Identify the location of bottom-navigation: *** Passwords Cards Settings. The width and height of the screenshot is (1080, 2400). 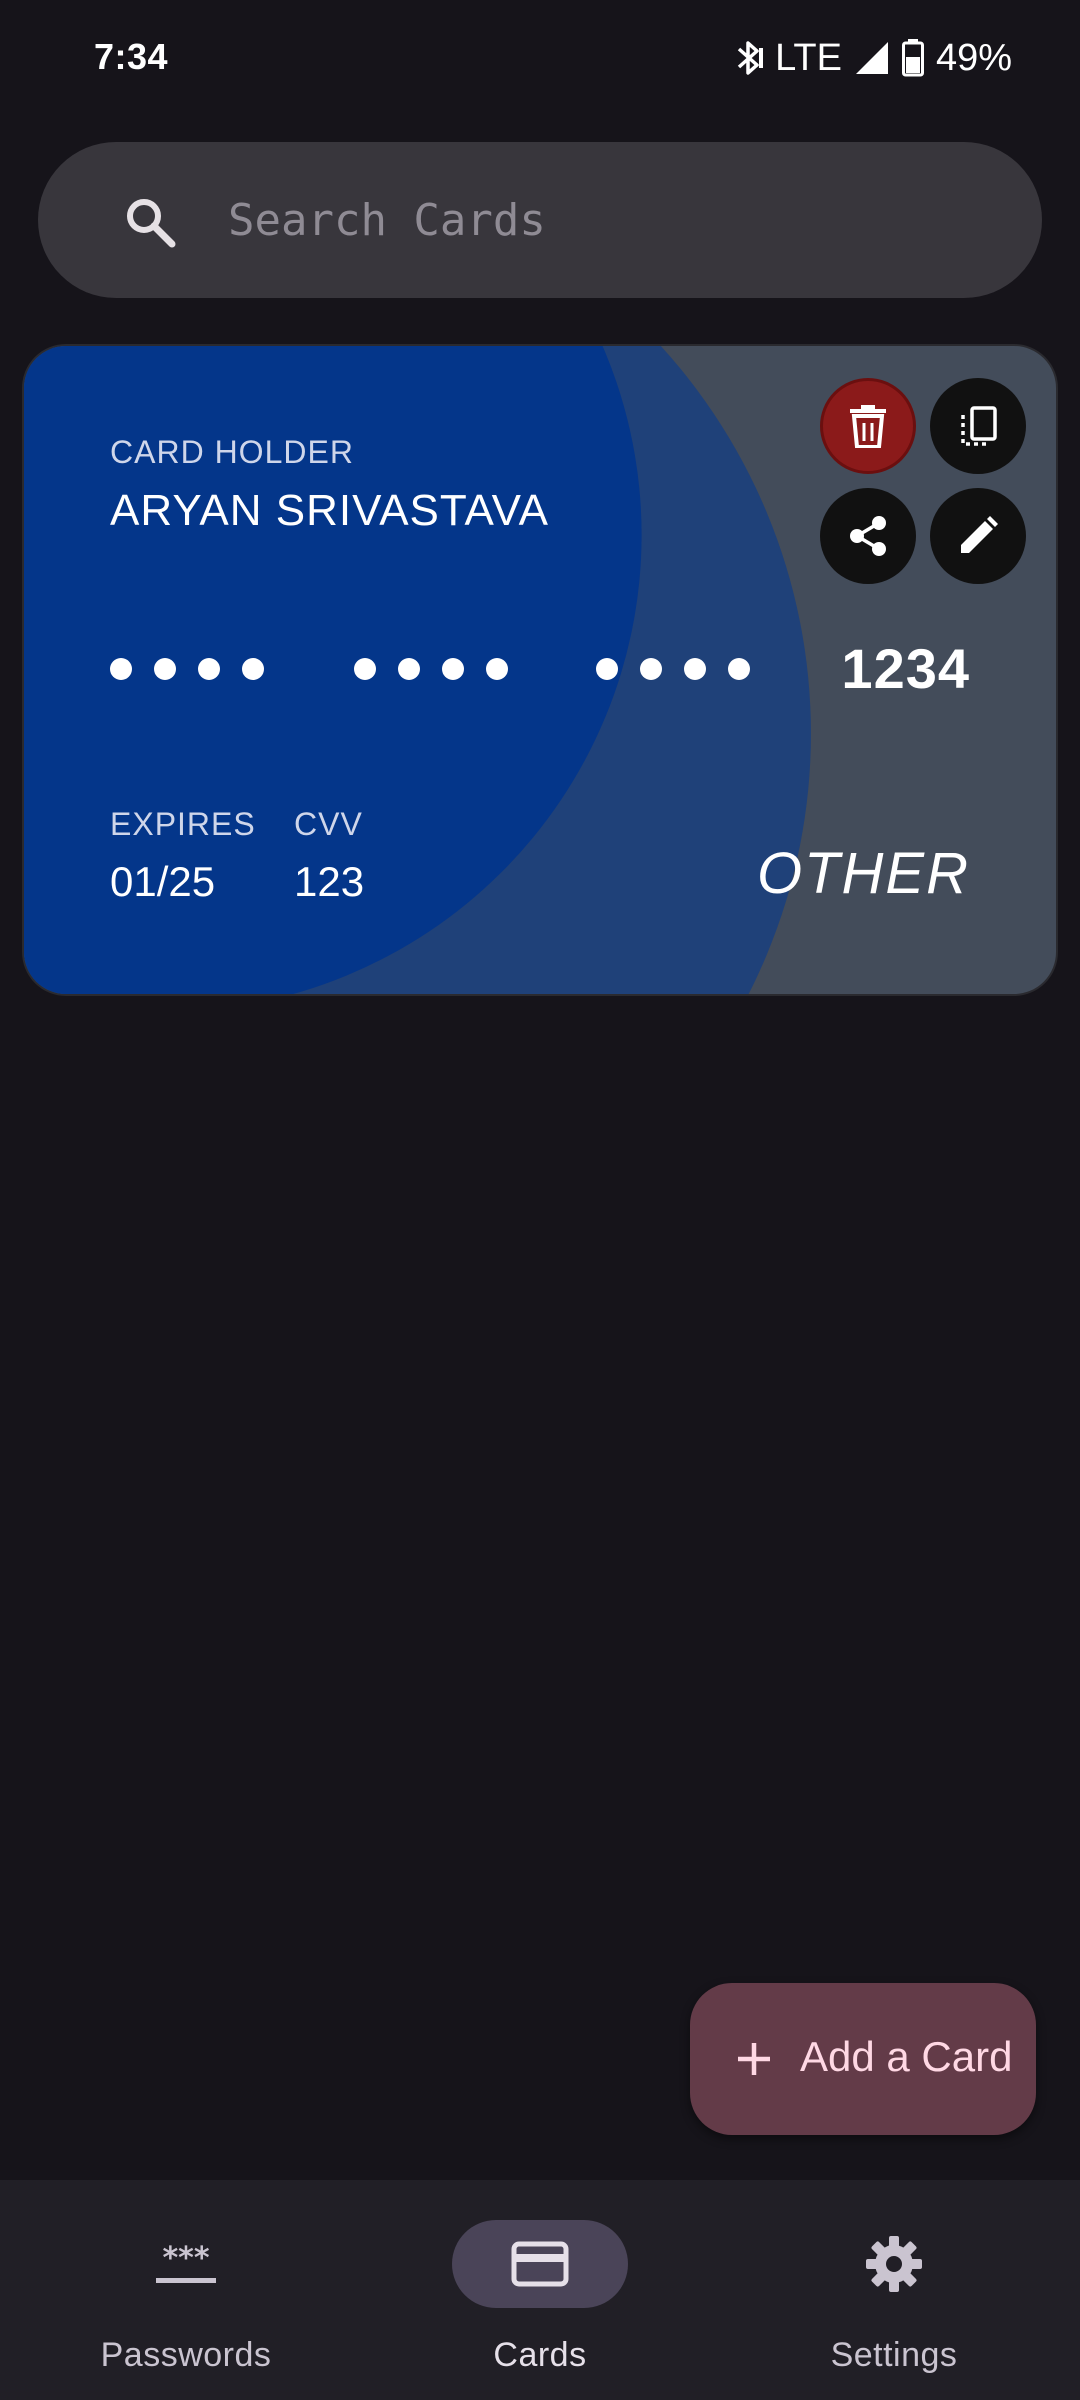
(540, 2290).